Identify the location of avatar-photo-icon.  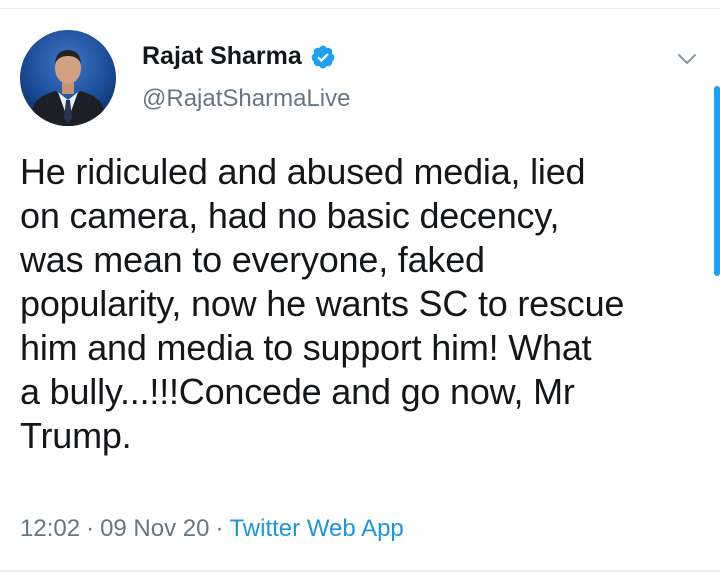
(68, 78).